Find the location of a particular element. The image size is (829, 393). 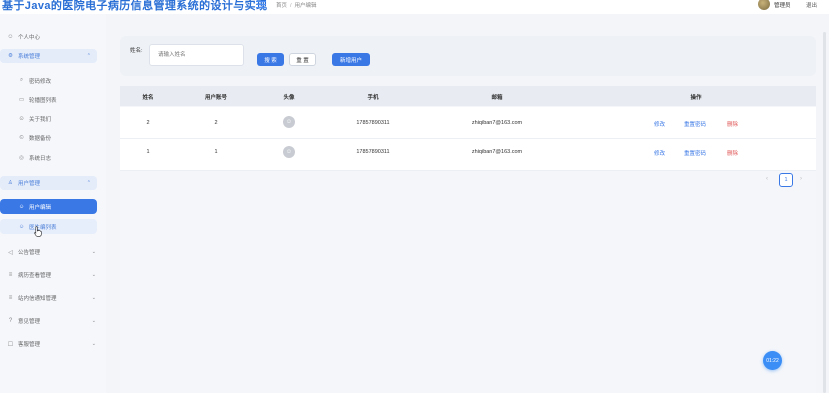

sidebar-item-user-edit: ☺ 用户编辑 is located at coordinates (48, 206).